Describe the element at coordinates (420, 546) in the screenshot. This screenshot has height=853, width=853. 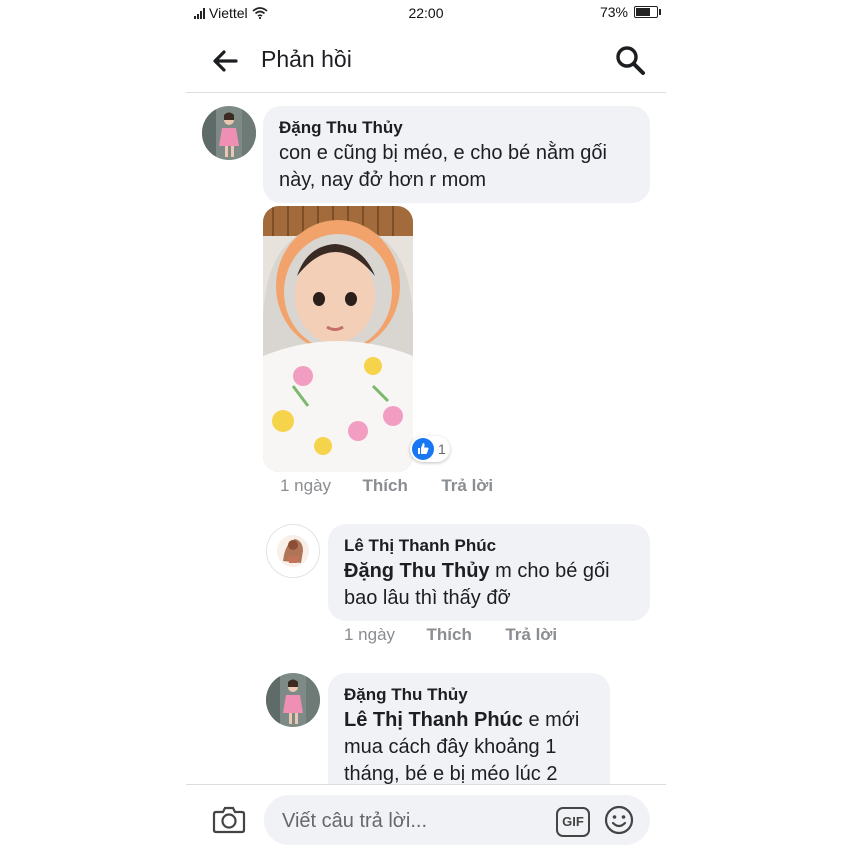
I see `comment-author: Lê Thị Thanh Phúc` at that location.